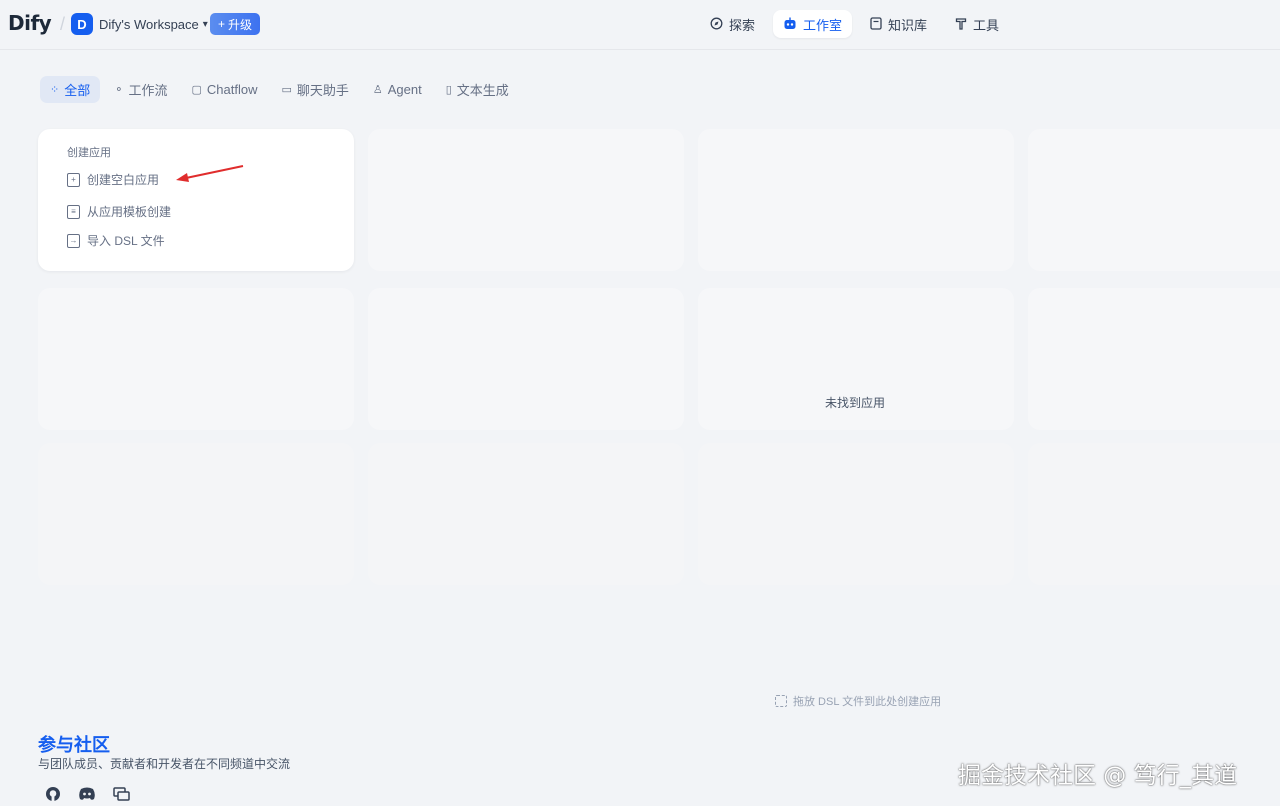 Image resolution: width=1280 pixels, height=806 pixels. What do you see at coordinates (286, 90) in the screenshot?
I see `chat-icon: ▭` at bounding box center [286, 90].